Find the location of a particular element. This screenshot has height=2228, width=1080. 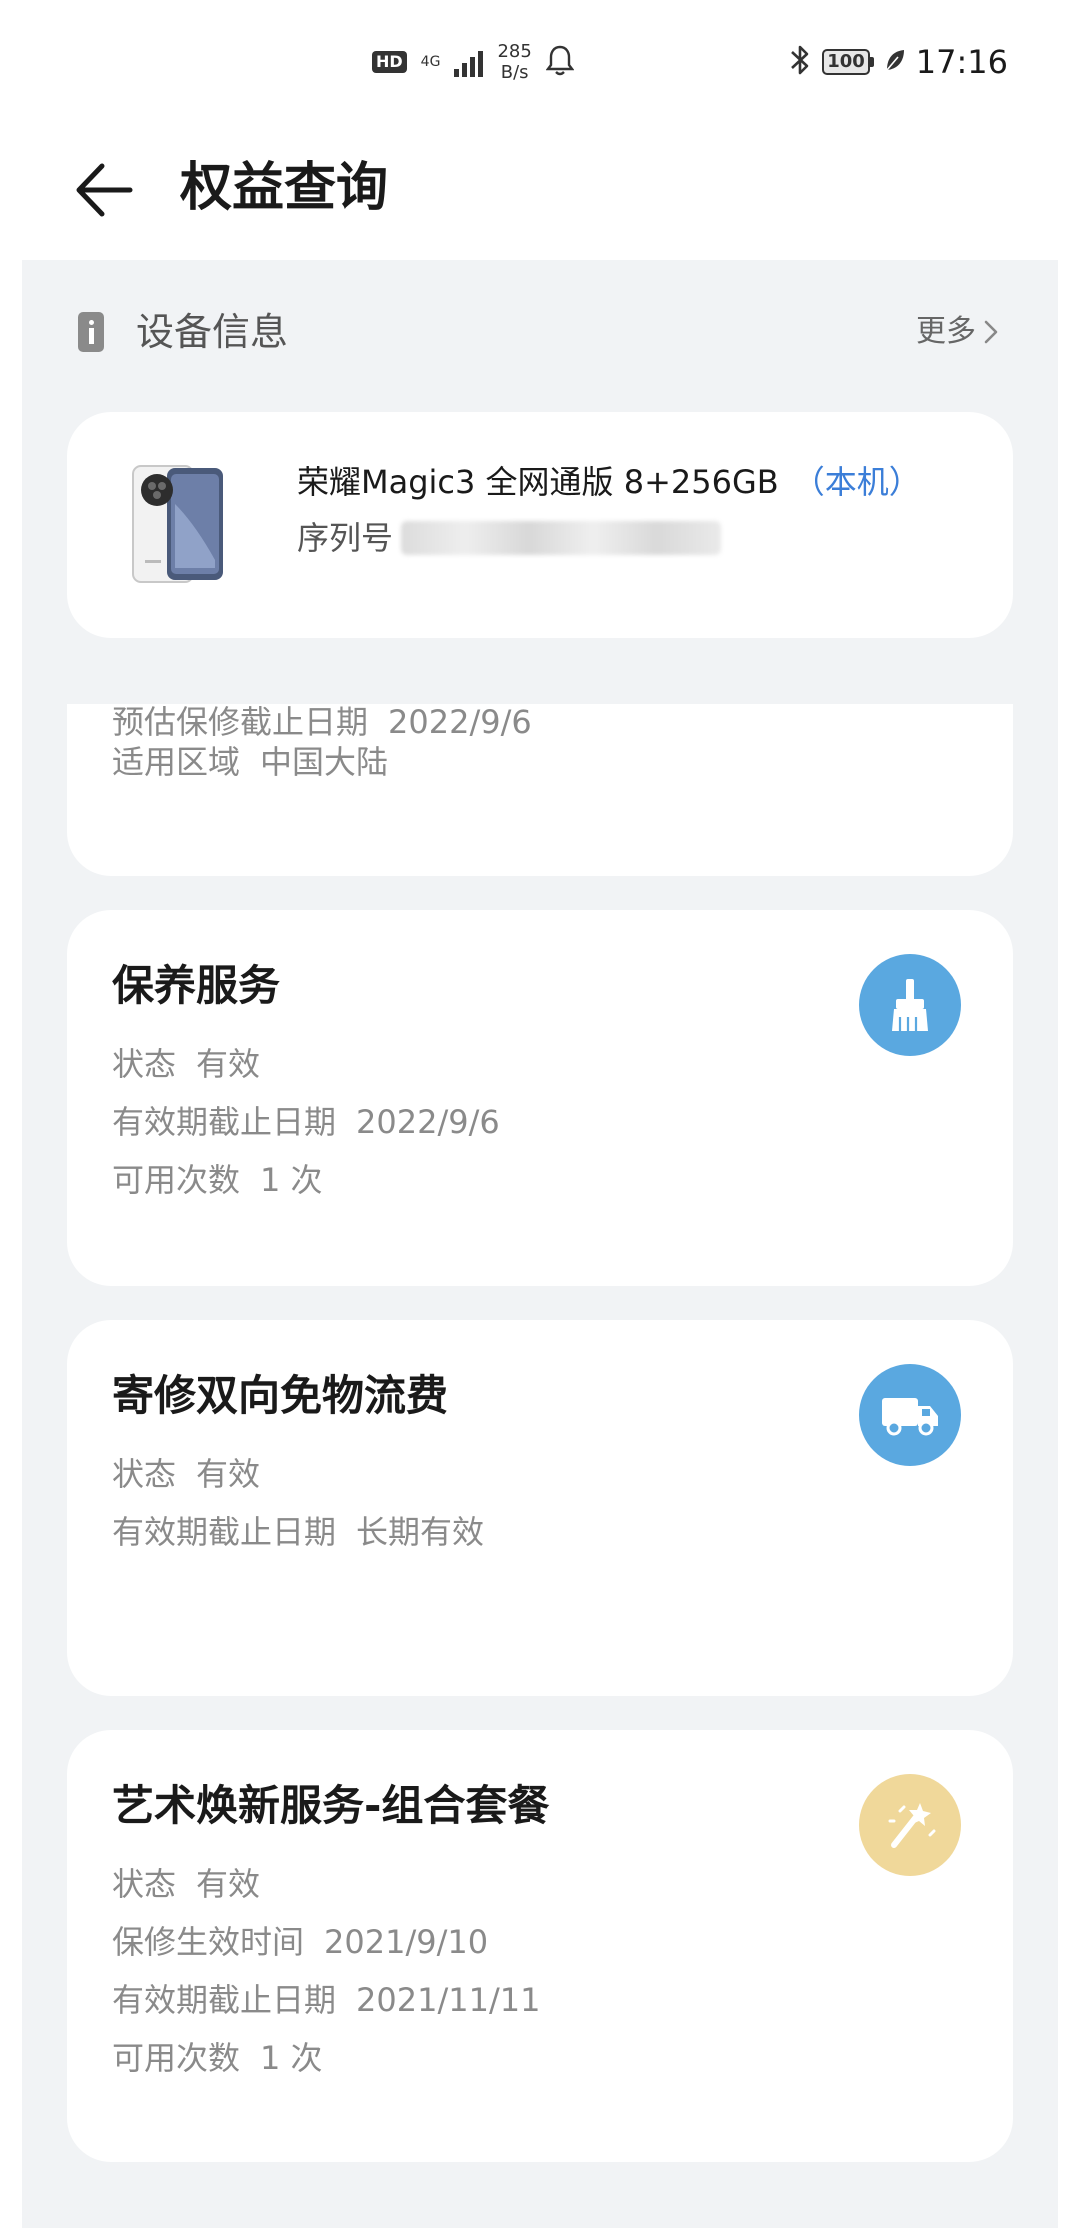

bluetooth-icon is located at coordinates (800, 62).